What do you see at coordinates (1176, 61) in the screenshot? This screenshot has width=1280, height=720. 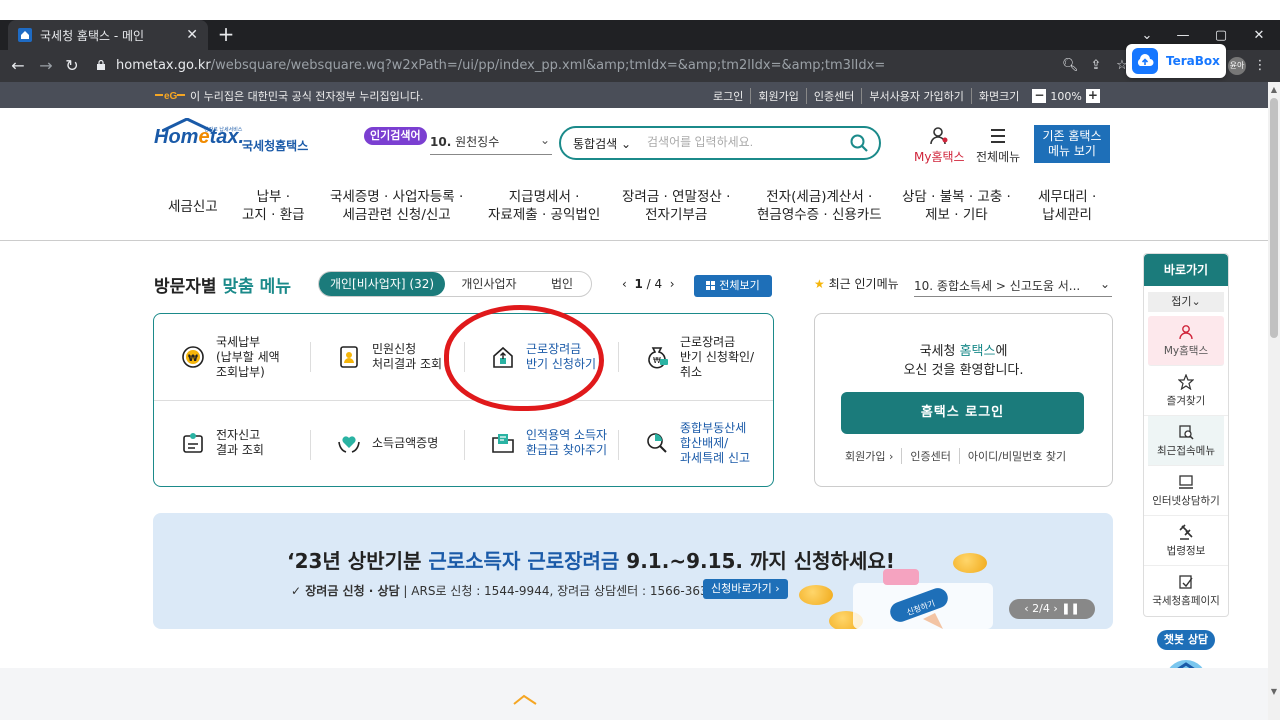 I see `terabox-extension-button: TeraBox` at bounding box center [1176, 61].